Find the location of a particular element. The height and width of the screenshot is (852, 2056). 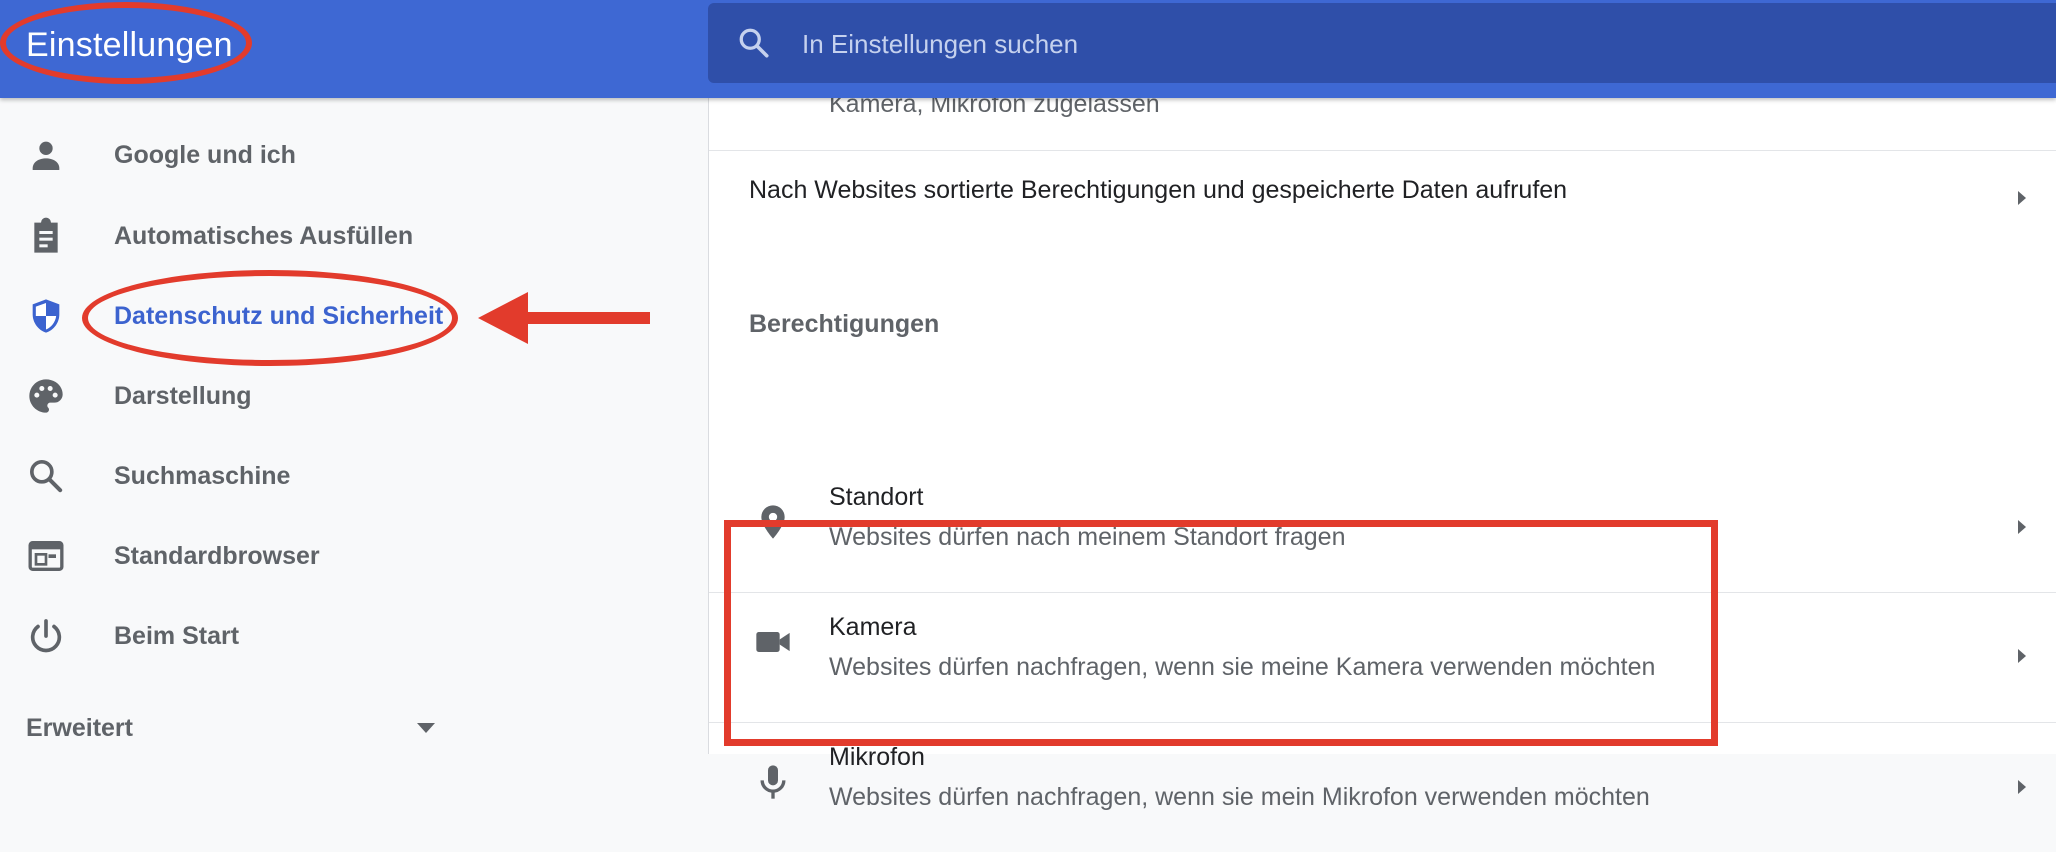

partial-settings-row: Kamera, Mikrofon zugelassen is located at coordinates (1382, 117).